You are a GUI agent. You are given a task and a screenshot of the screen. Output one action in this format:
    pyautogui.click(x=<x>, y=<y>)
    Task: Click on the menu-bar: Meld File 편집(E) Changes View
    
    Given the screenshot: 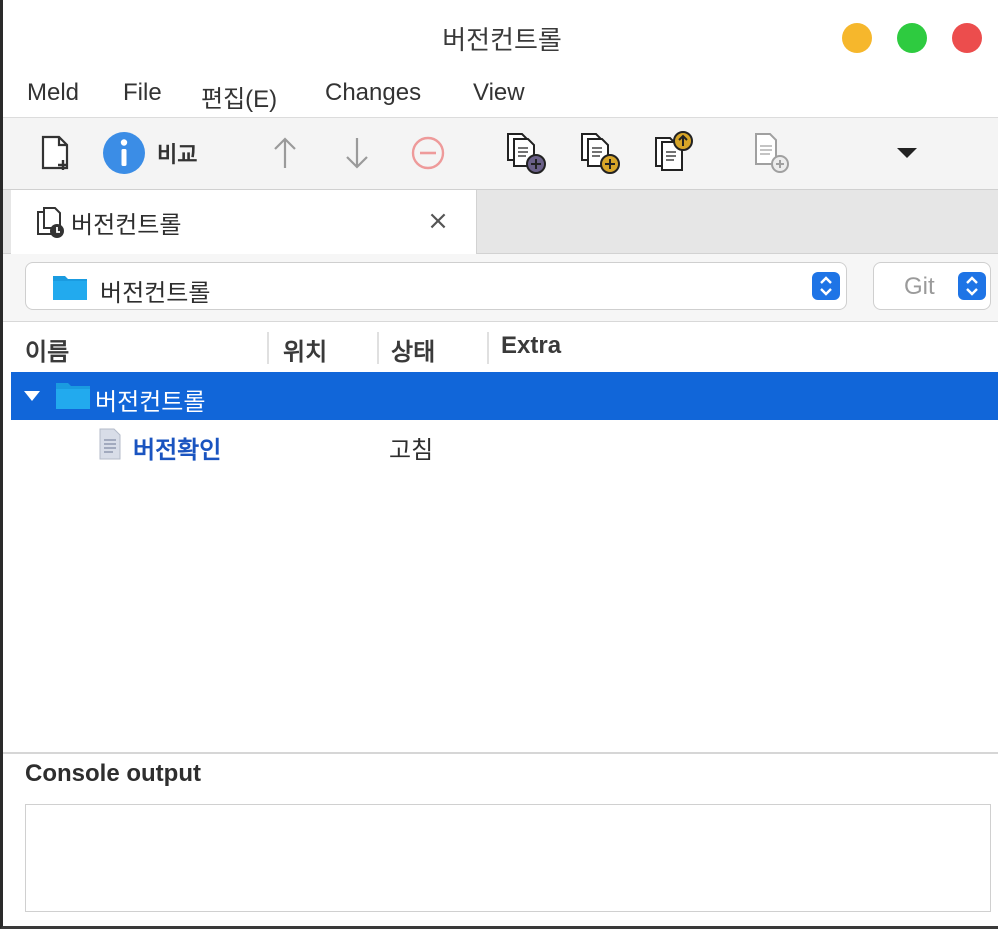 What is the action you would take?
    pyautogui.click(x=500, y=94)
    